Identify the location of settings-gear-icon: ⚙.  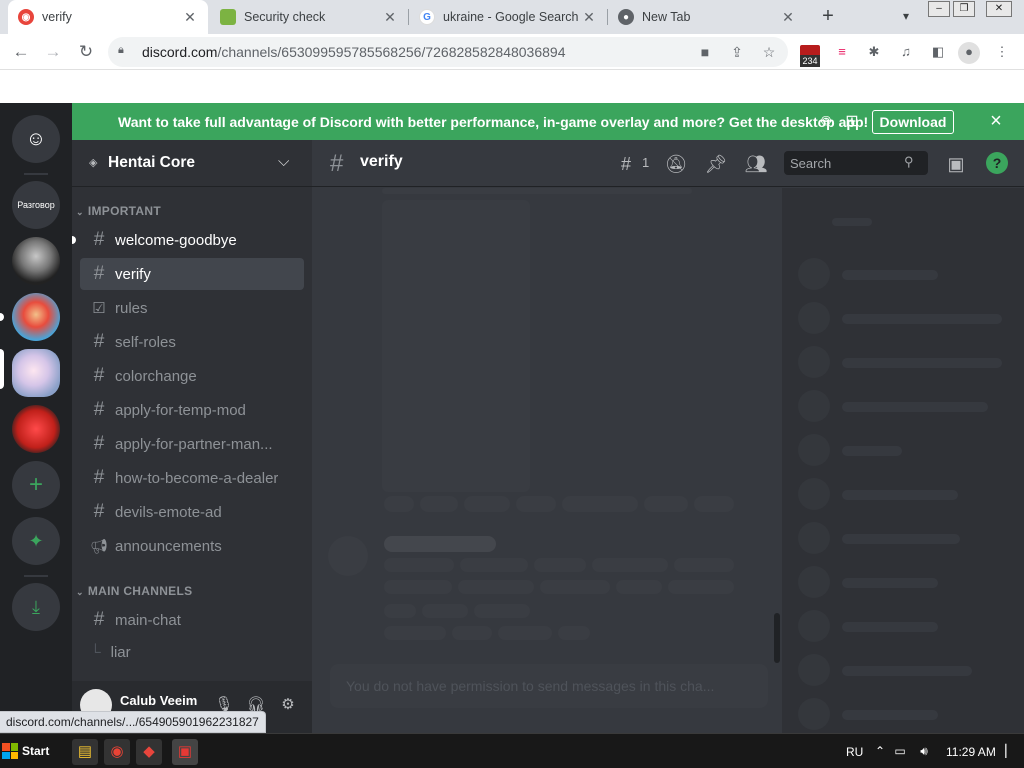
(288, 705).